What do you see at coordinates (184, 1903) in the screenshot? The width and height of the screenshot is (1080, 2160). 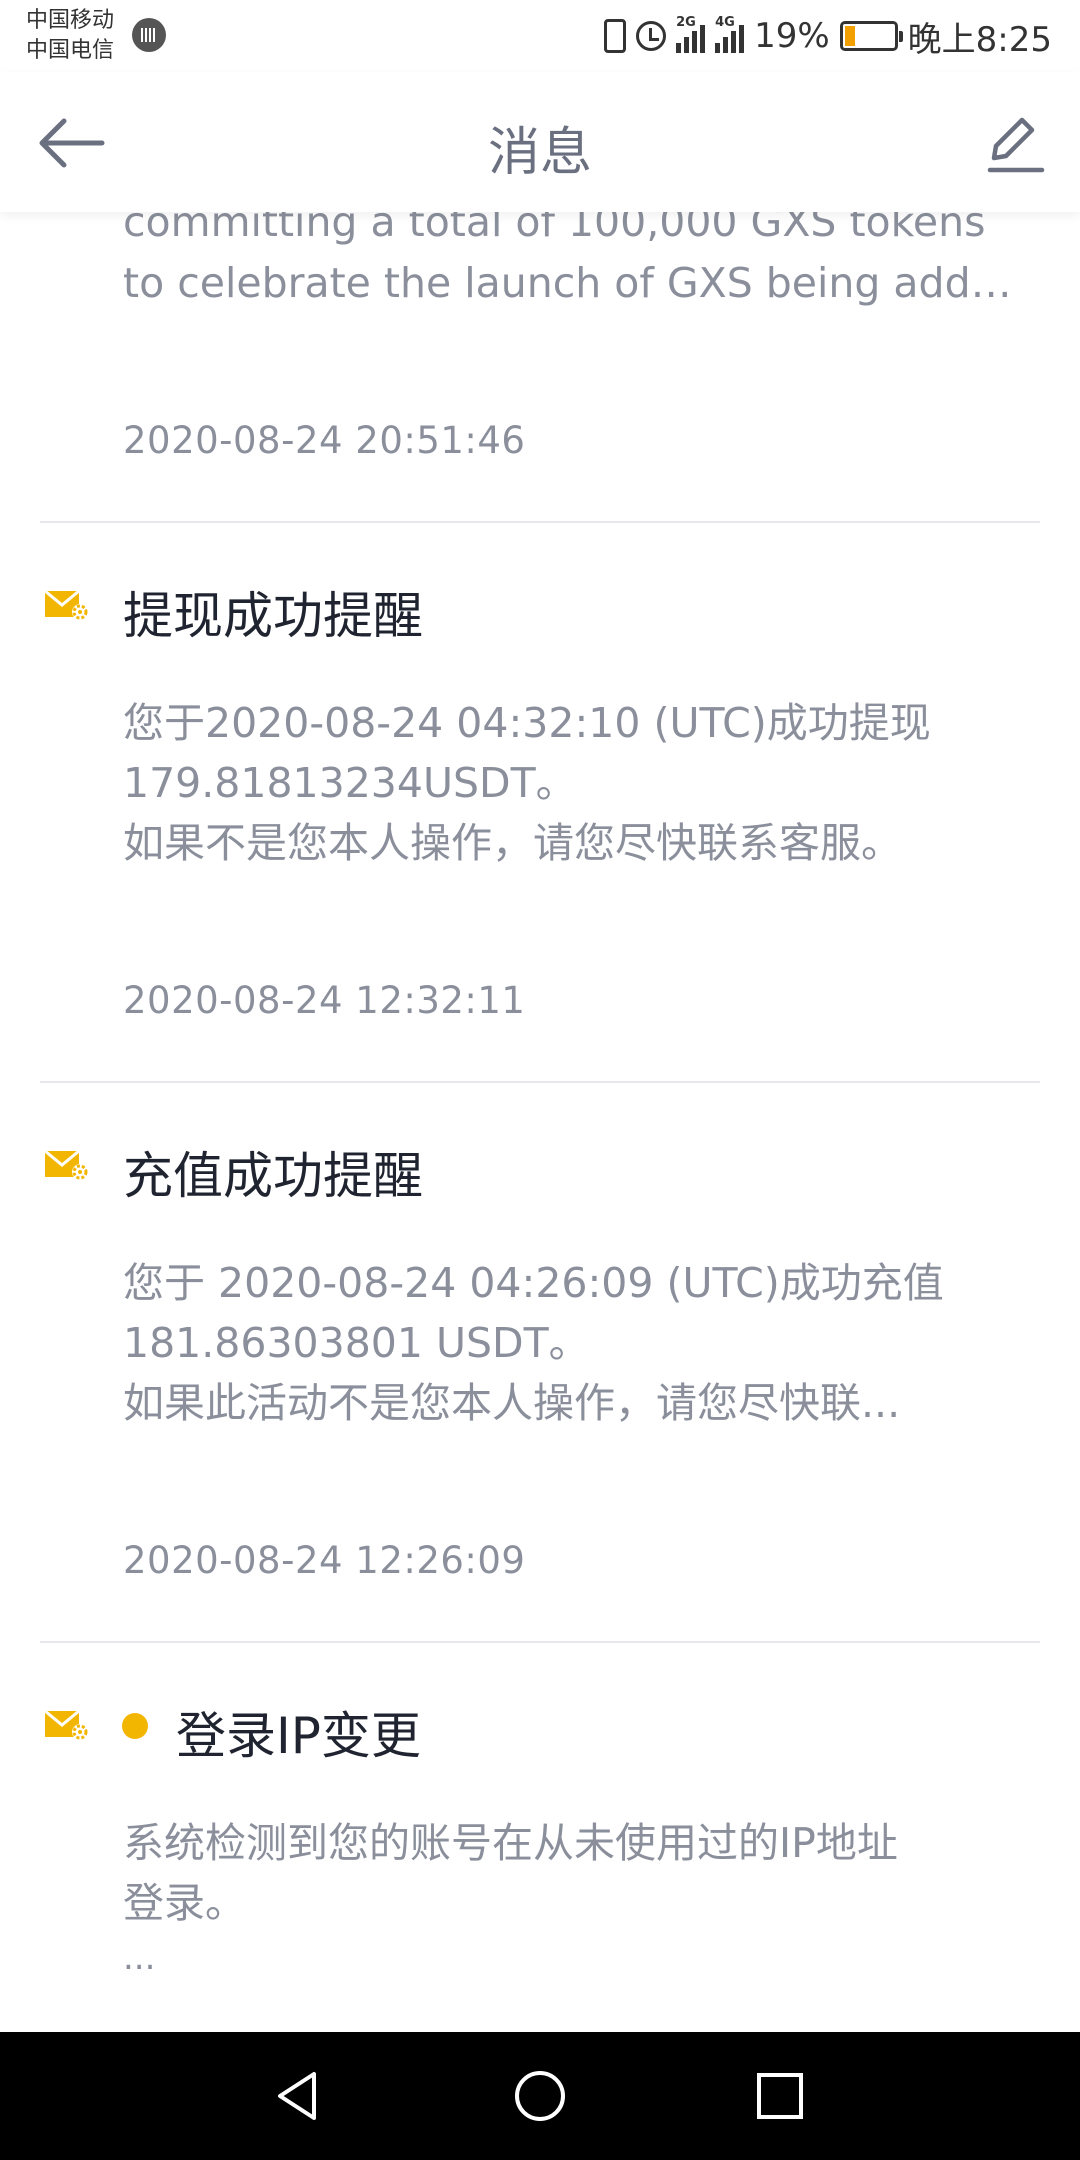 I see `body-line: 登录。` at bounding box center [184, 1903].